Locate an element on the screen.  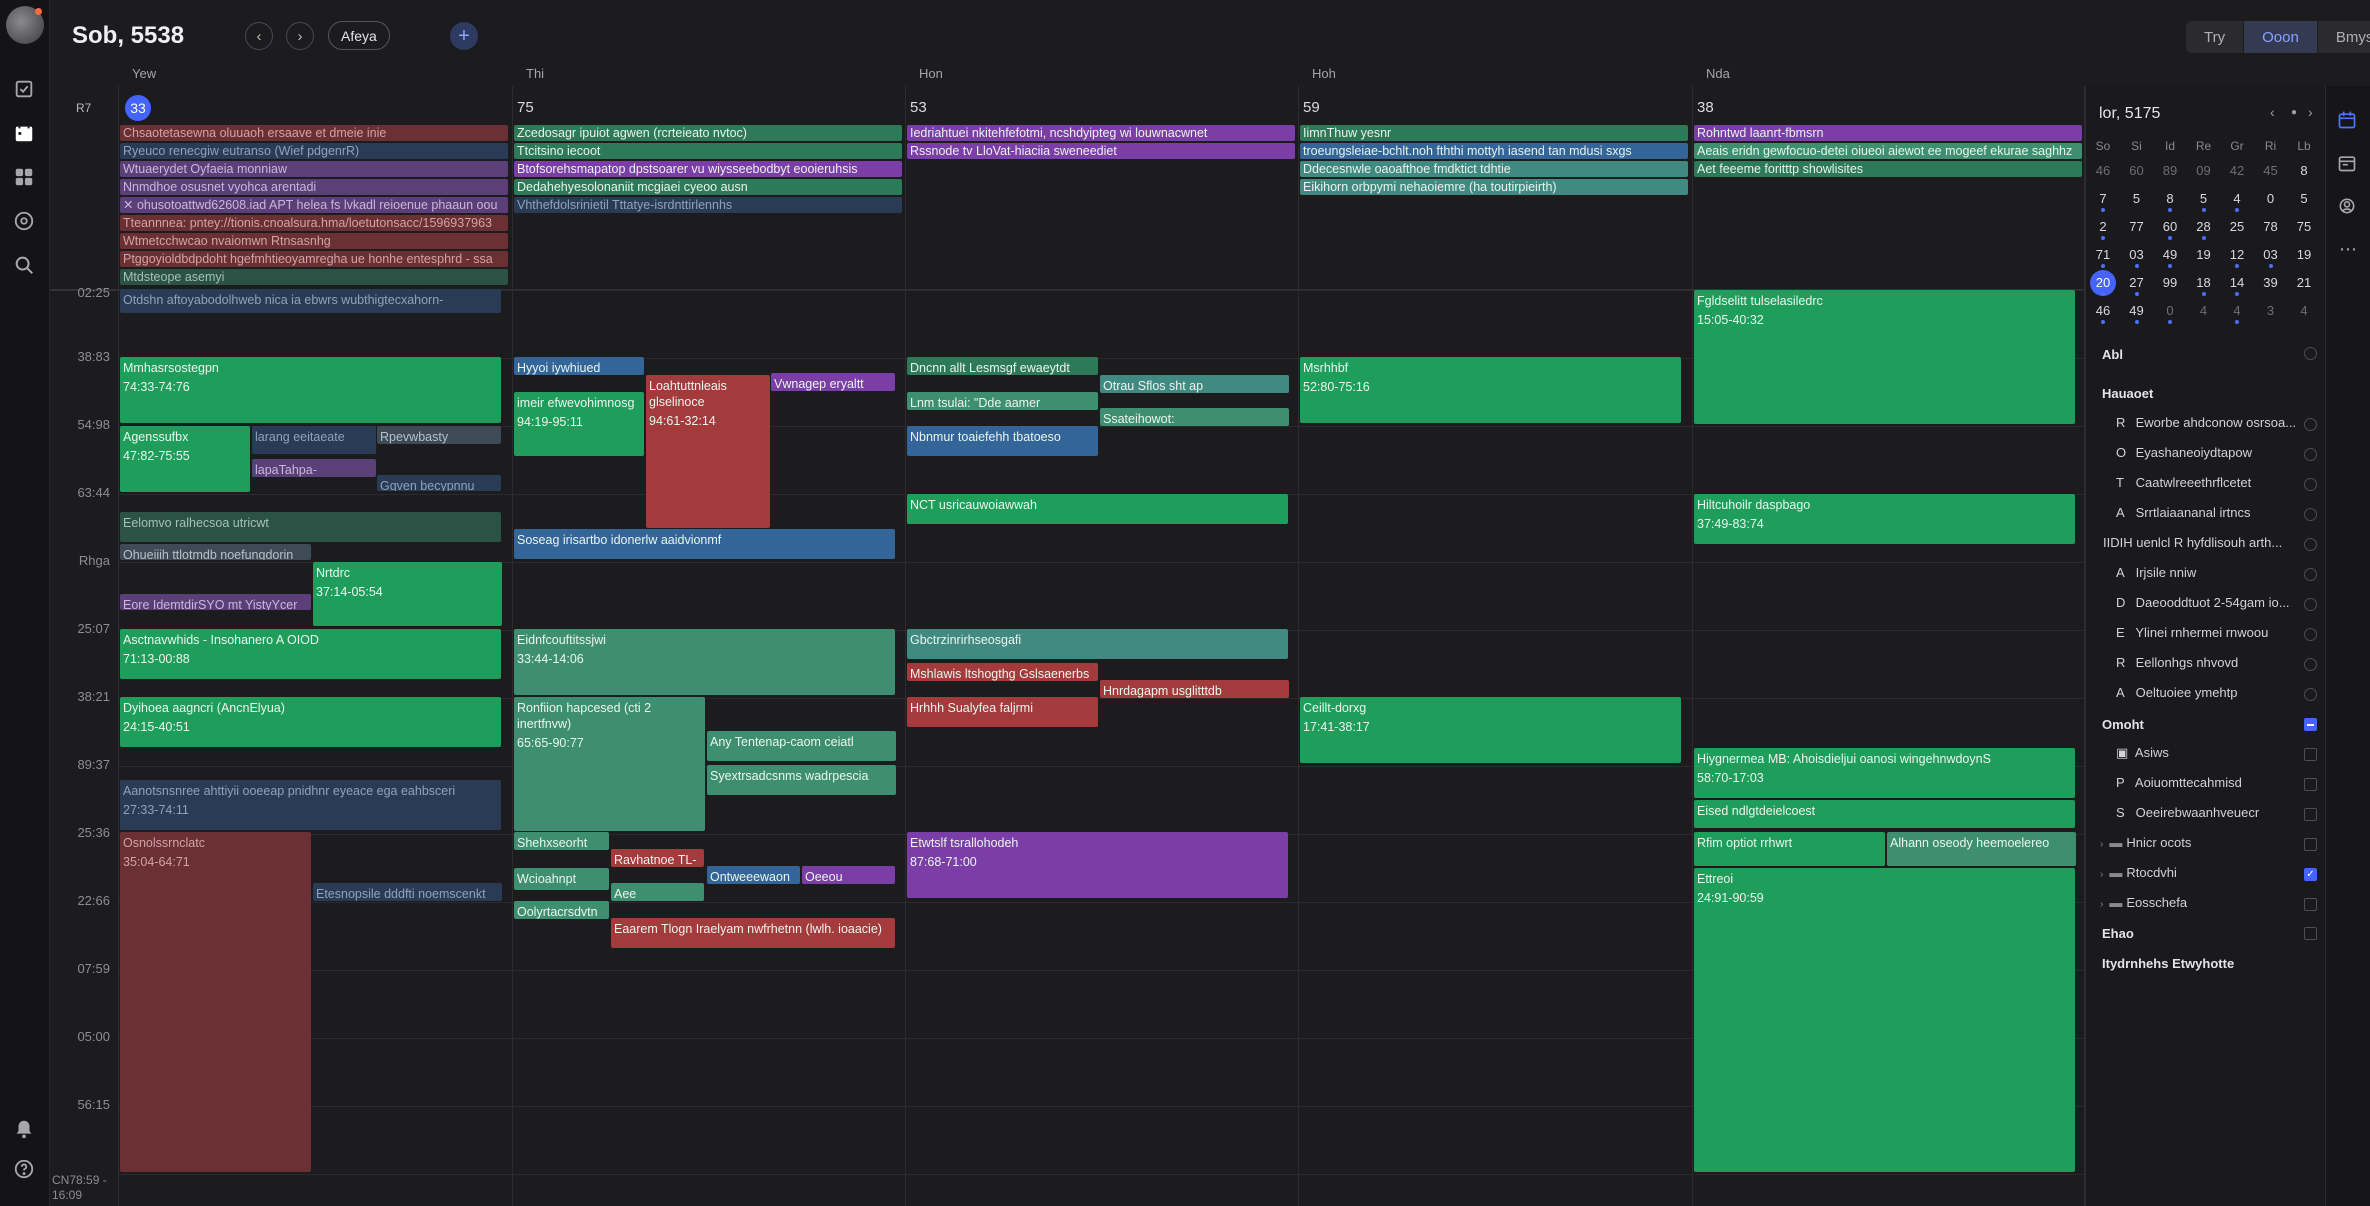
calendar-event: Any Tentenap-caom ceiatl is located at coordinates (801, 746).